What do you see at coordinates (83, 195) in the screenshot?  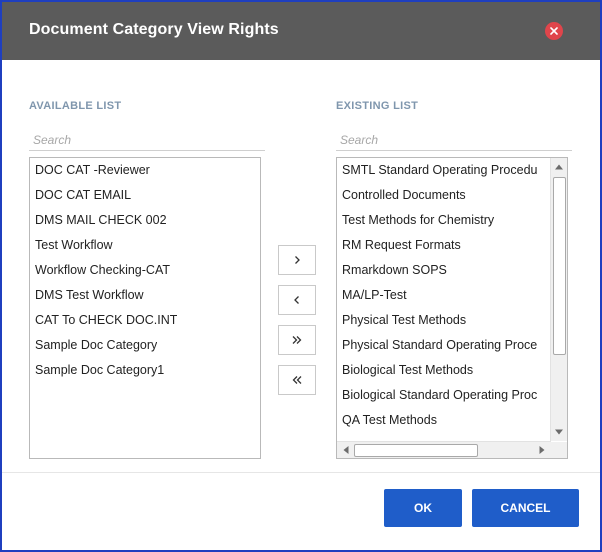 I see `list-item: DOC CAT EMAIL` at bounding box center [83, 195].